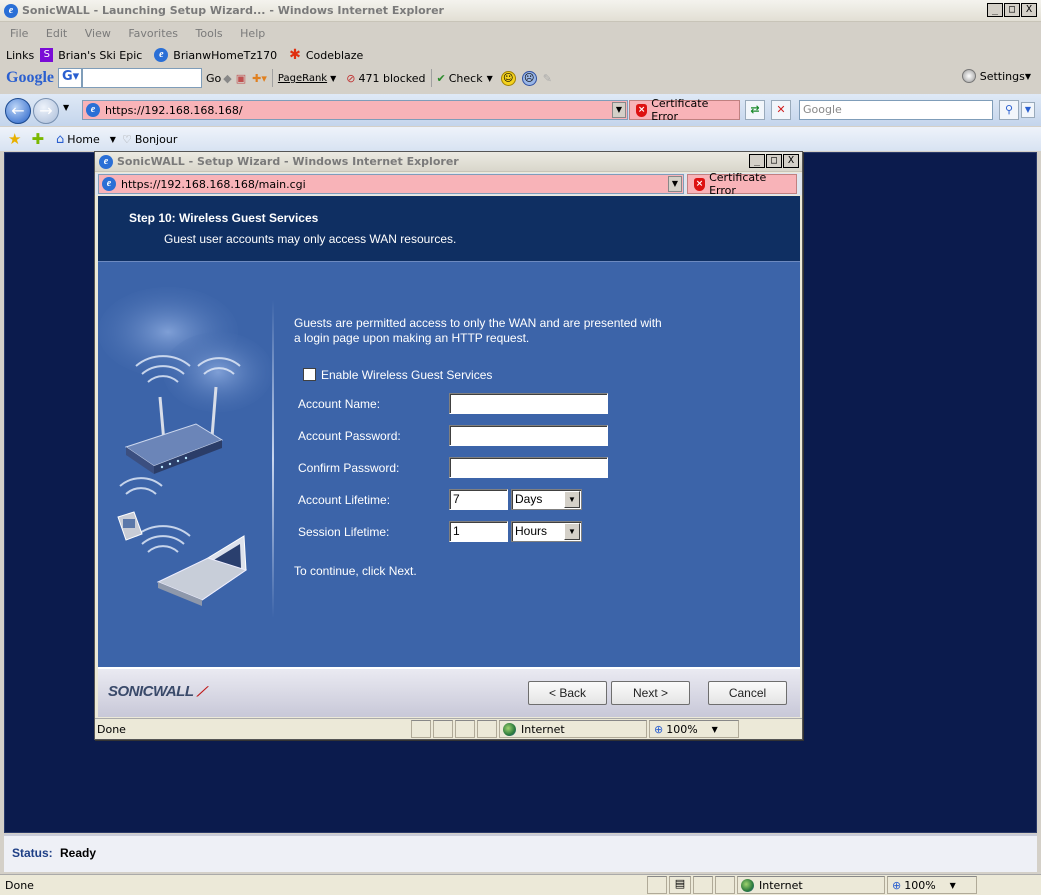  Describe the element at coordinates (66, 107) in the screenshot. I see `history-dropdown-icon: ▼` at that location.